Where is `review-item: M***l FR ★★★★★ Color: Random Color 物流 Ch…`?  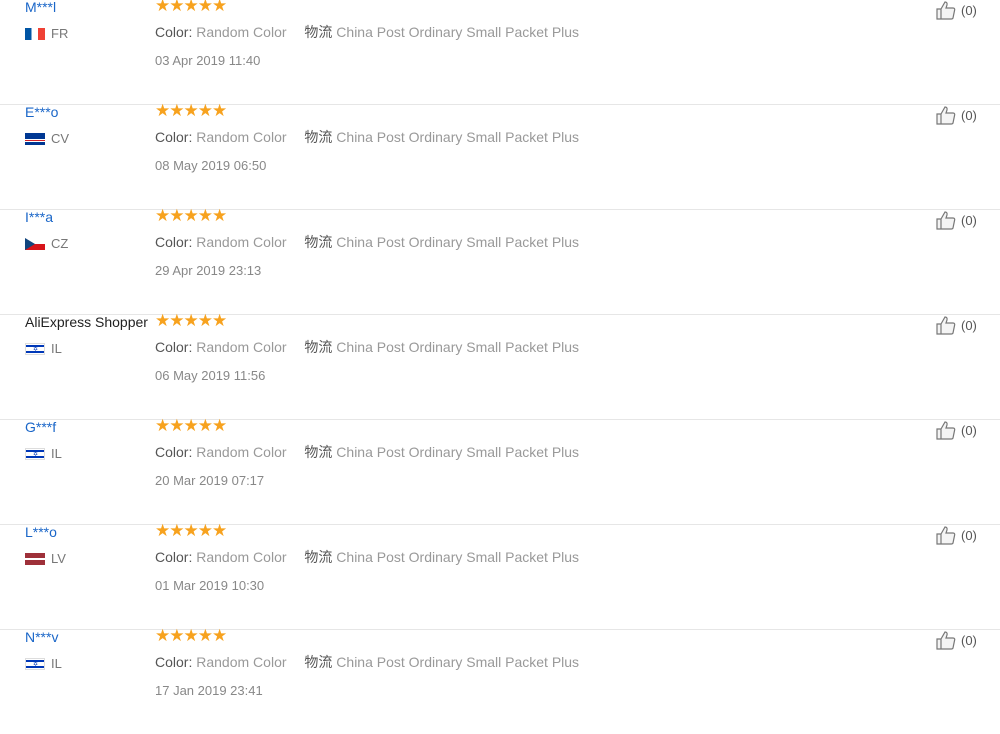
review-item: M***l FR ★★★★★ Color: Random Color 物流 Ch… is located at coordinates (500, 52).